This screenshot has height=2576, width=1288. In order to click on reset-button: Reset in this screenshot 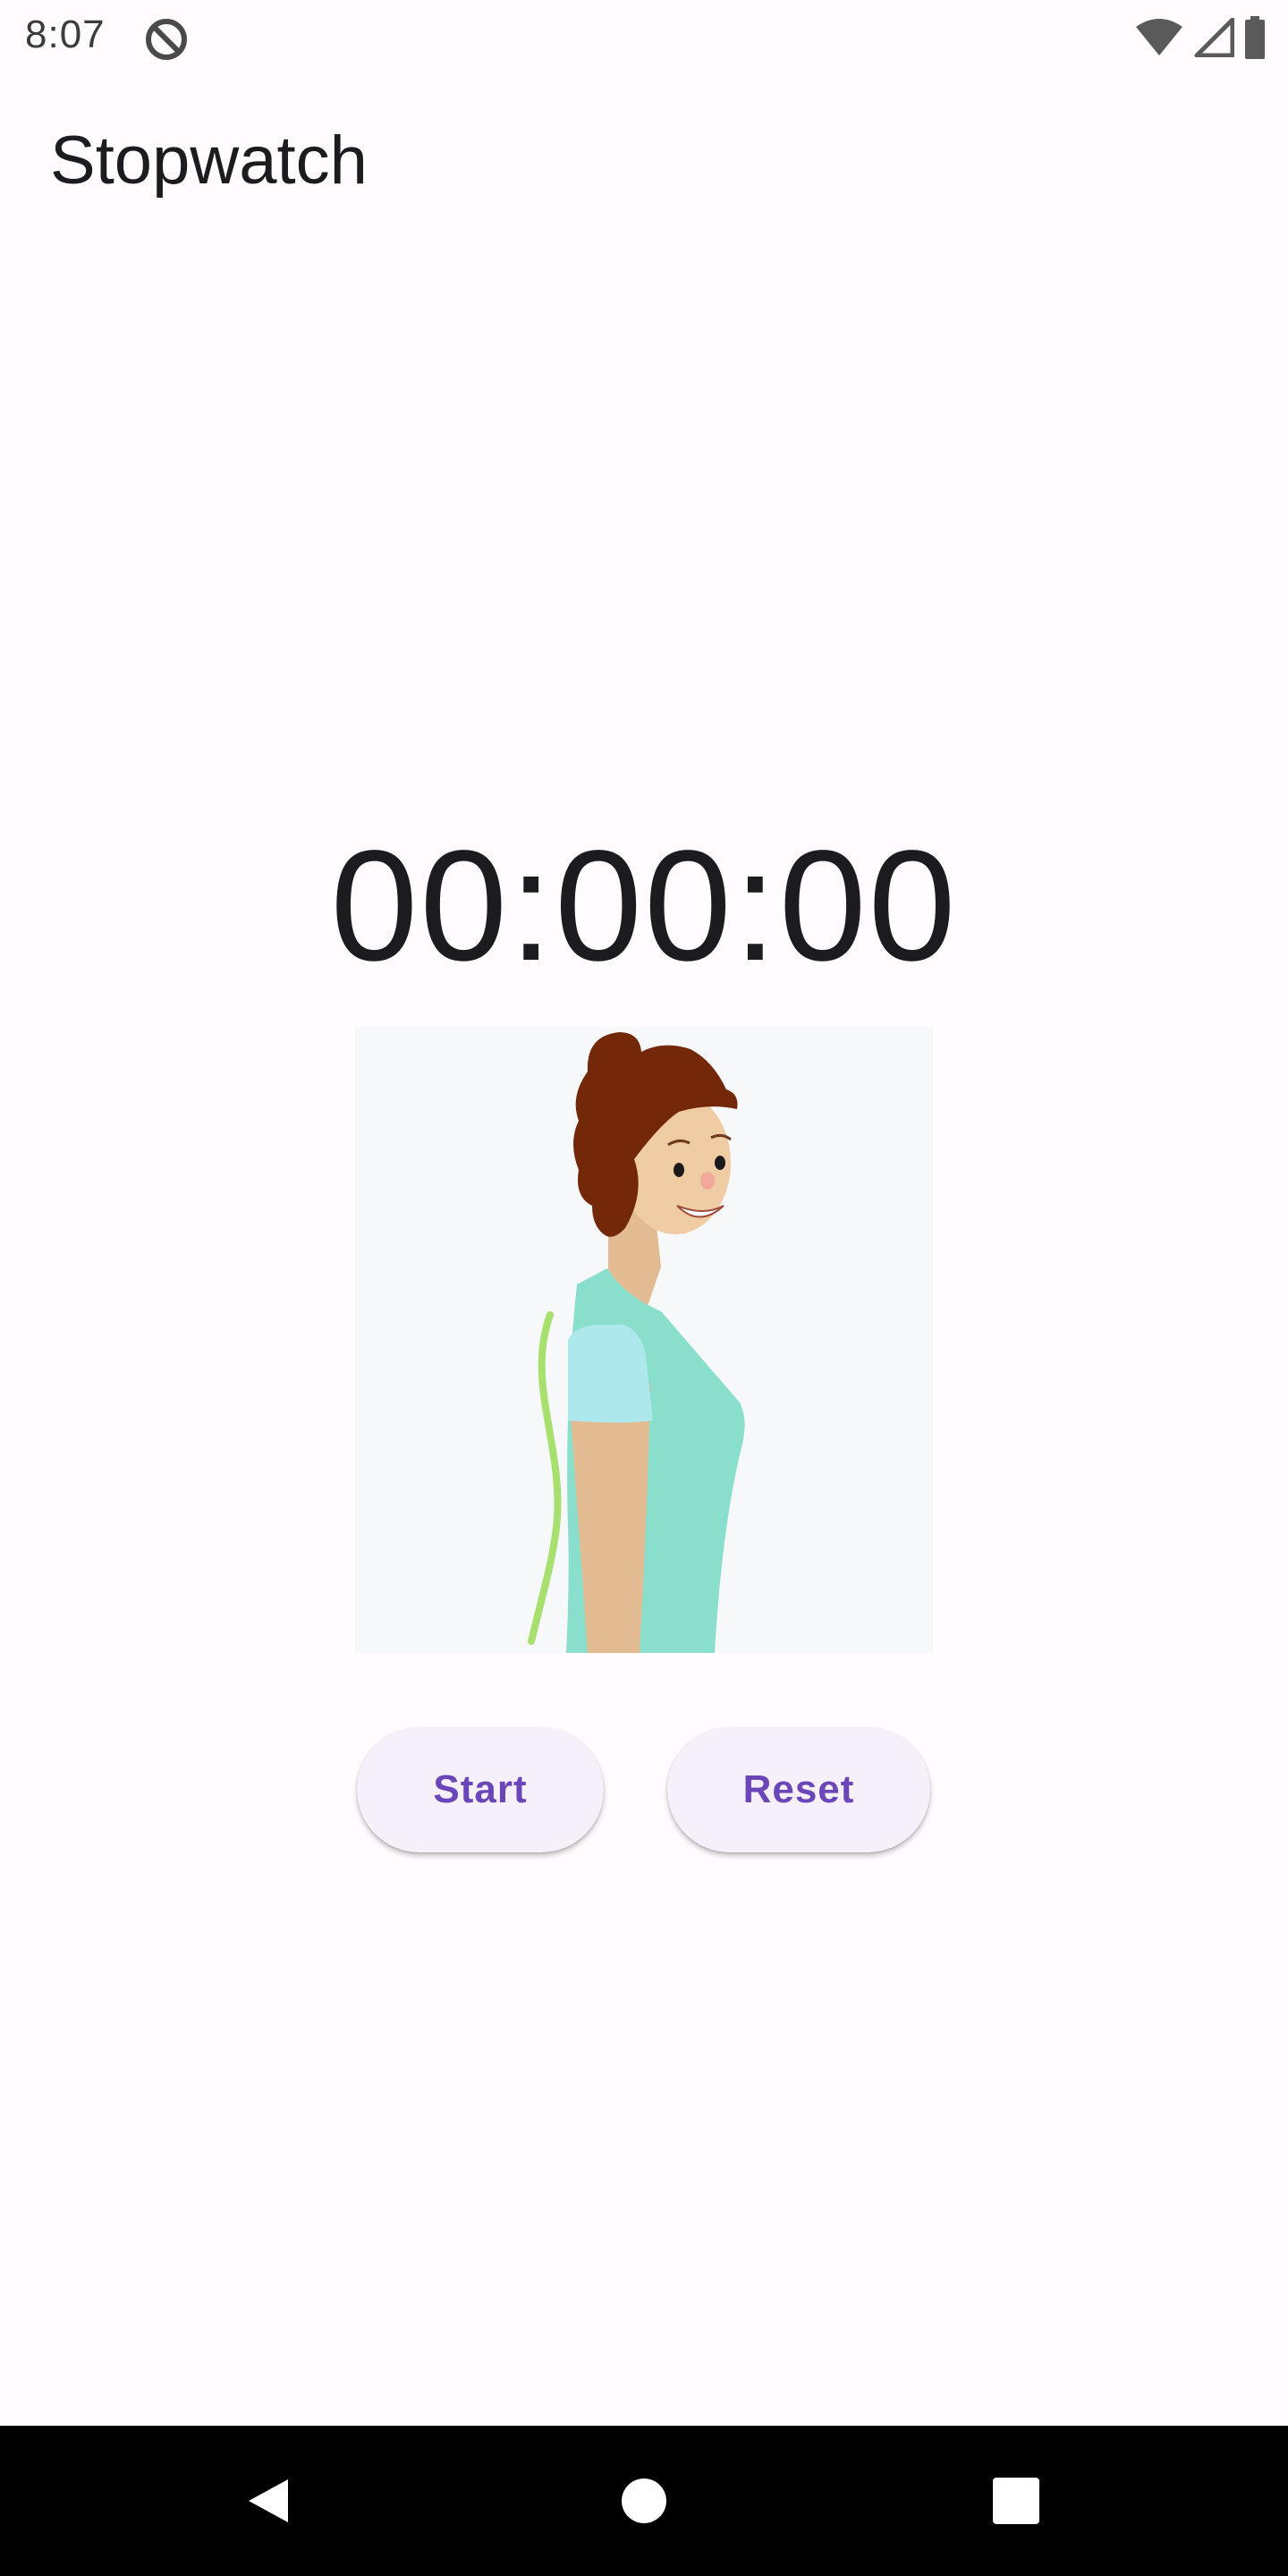, I will do `click(798, 1789)`.